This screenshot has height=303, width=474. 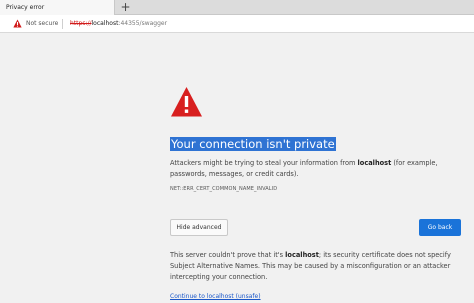 What do you see at coordinates (199, 227) in the screenshot?
I see `hide-advanced-button: Hide advanced` at bounding box center [199, 227].